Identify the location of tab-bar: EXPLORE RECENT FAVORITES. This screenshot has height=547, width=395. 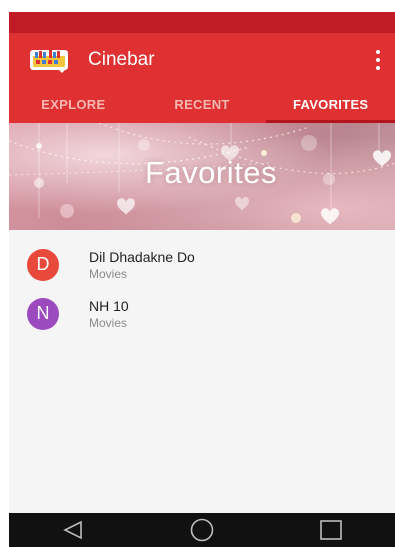
(202, 104).